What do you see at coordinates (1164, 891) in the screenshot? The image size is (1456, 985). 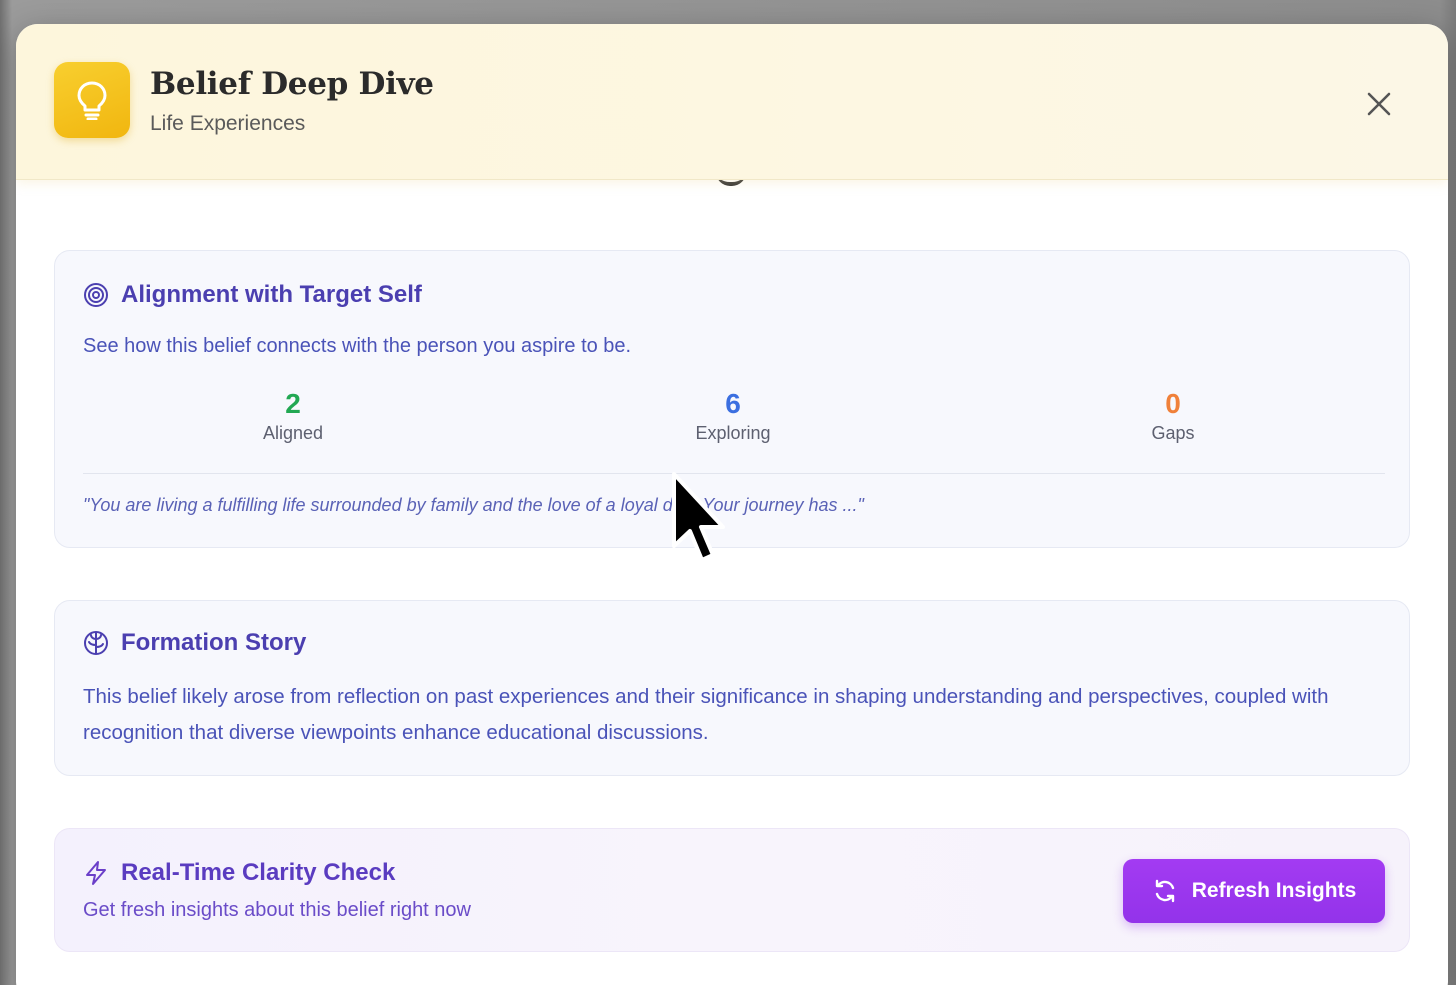 I see `refresh-icon` at bounding box center [1164, 891].